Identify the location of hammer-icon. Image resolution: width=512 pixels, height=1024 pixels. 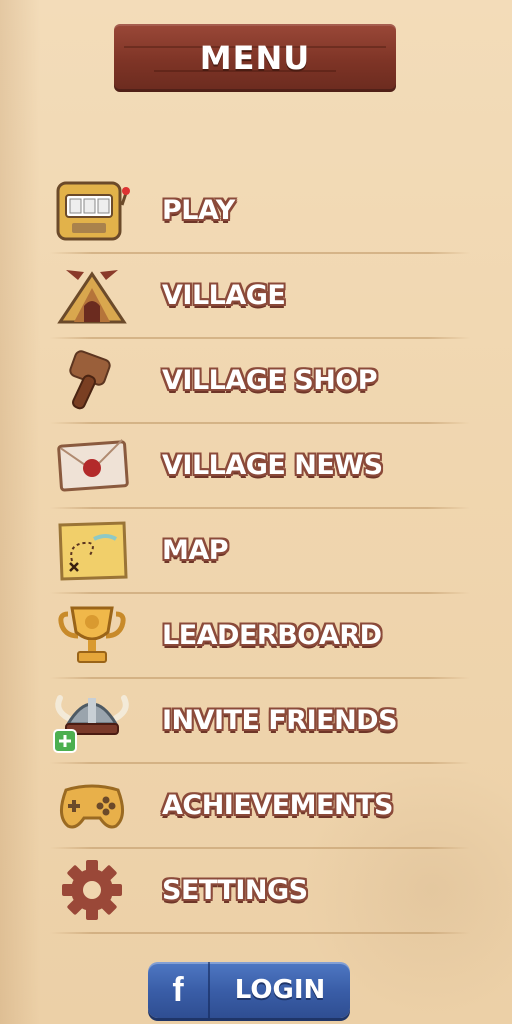
(92, 380).